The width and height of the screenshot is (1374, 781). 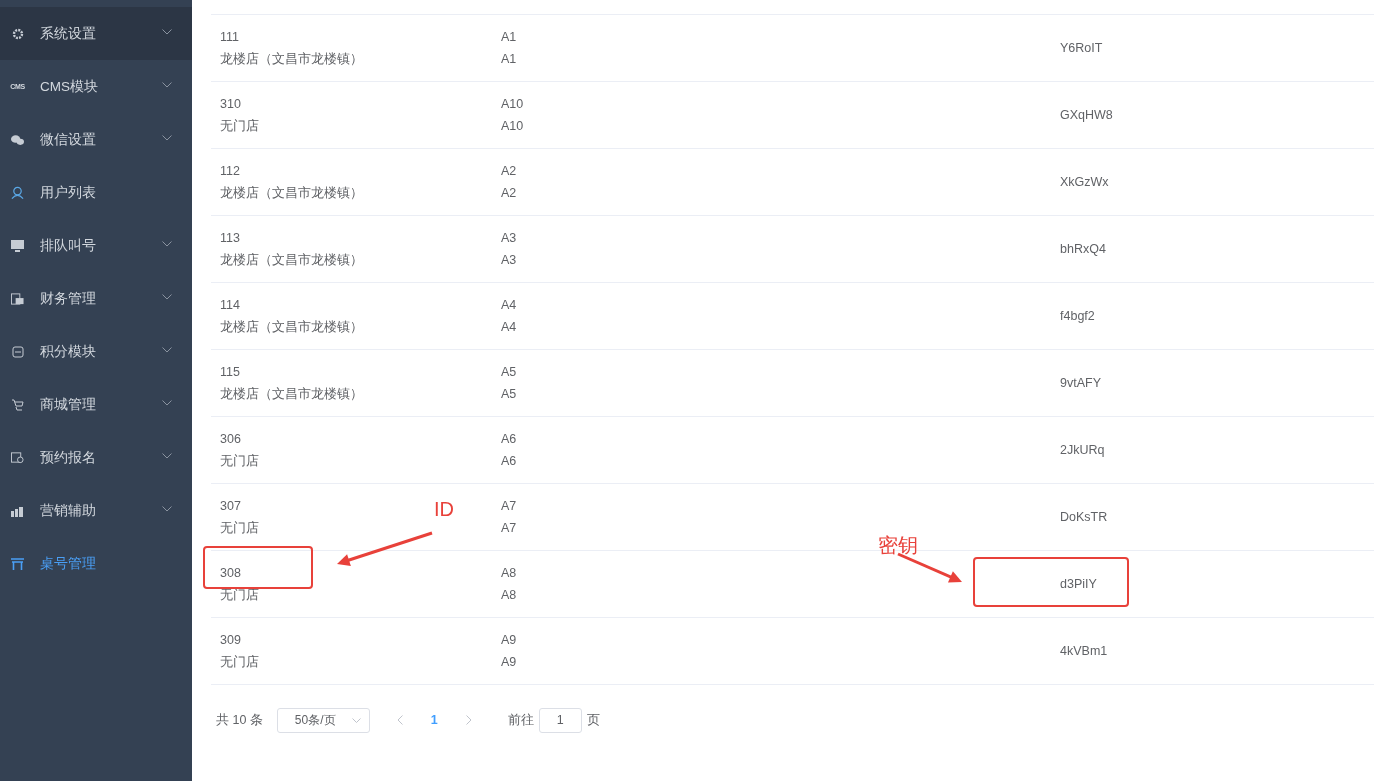 What do you see at coordinates (1084, 651) in the screenshot?
I see `table-cell: 4kVBm1` at bounding box center [1084, 651].